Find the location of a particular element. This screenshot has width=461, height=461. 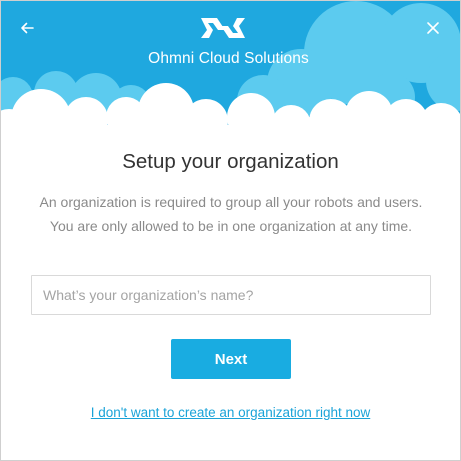

page-title: Setup your organization is located at coordinates (230, 161).